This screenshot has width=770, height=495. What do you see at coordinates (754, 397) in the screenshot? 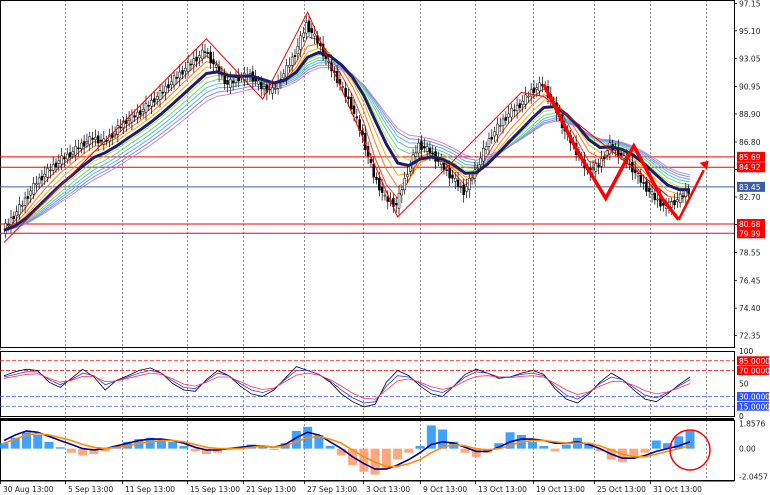
I see `oscillator-tick-label: 30.0000` at bounding box center [754, 397].